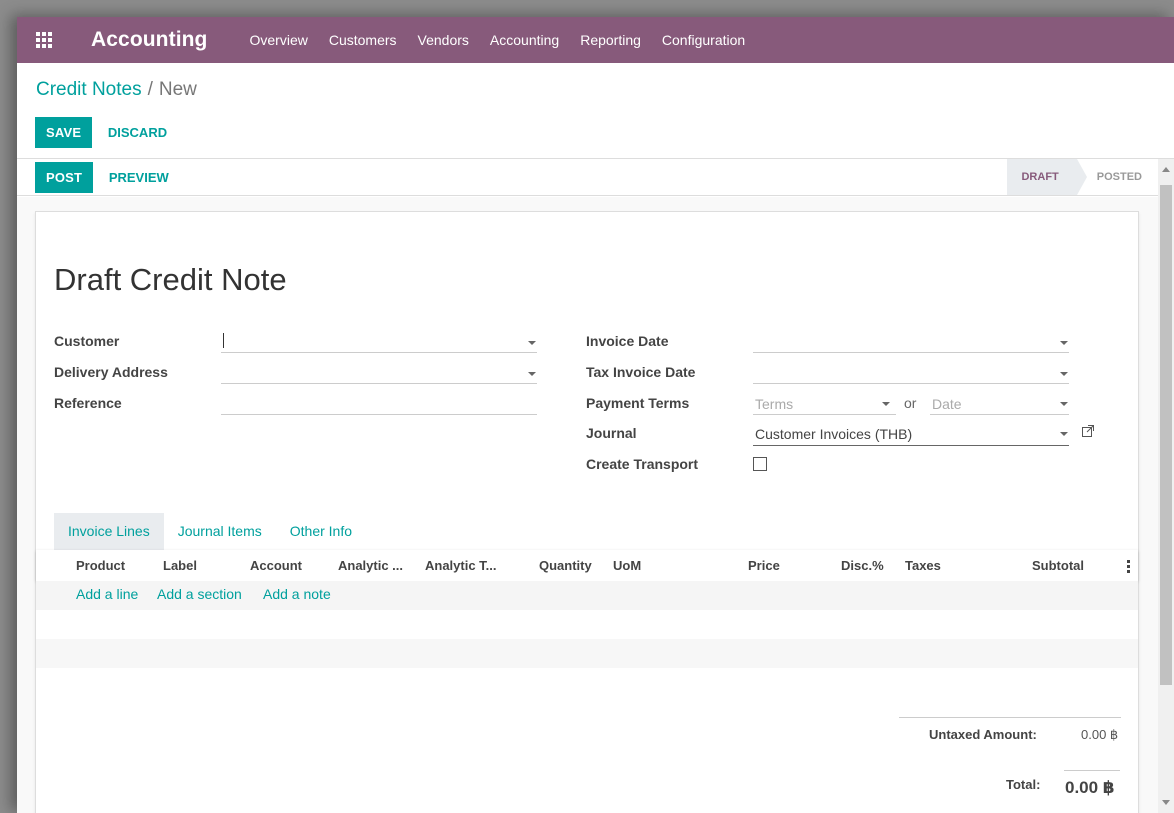 The height and width of the screenshot is (813, 1174). I want to click on menu-reporting: Reporting, so click(610, 40).